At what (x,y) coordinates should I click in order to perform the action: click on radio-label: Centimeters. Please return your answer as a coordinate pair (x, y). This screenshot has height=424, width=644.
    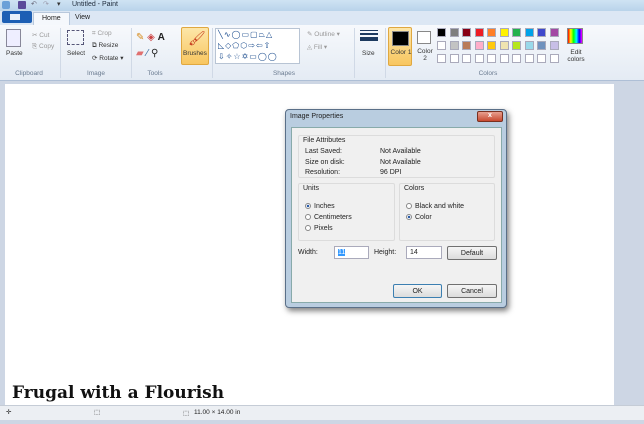
    Looking at the image, I should click on (333, 217).